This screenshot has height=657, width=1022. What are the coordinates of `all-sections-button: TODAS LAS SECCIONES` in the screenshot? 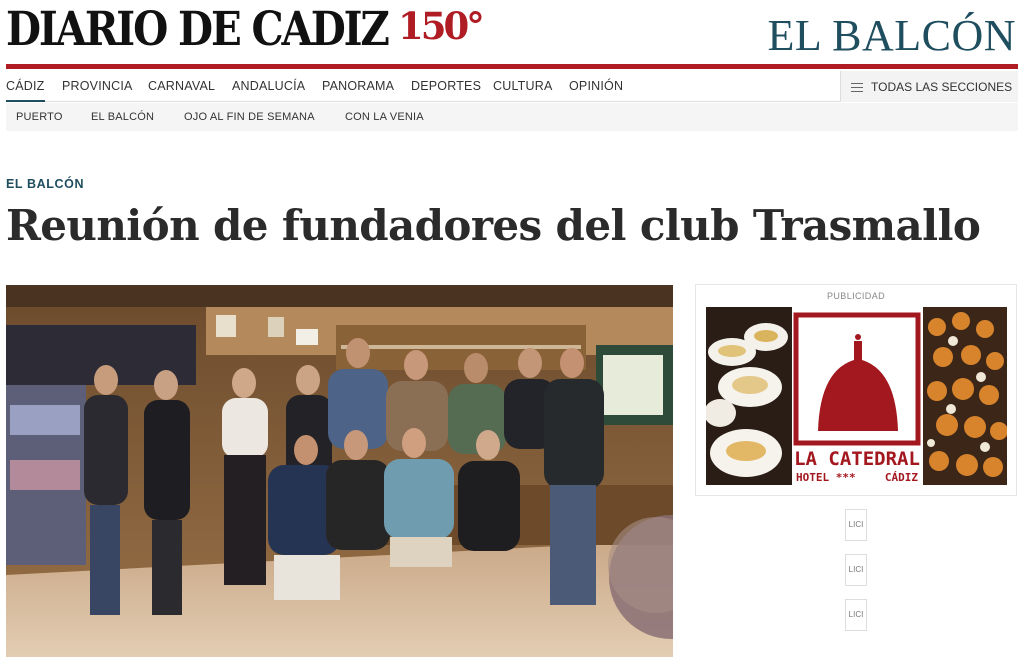 It's located at (929, 86).